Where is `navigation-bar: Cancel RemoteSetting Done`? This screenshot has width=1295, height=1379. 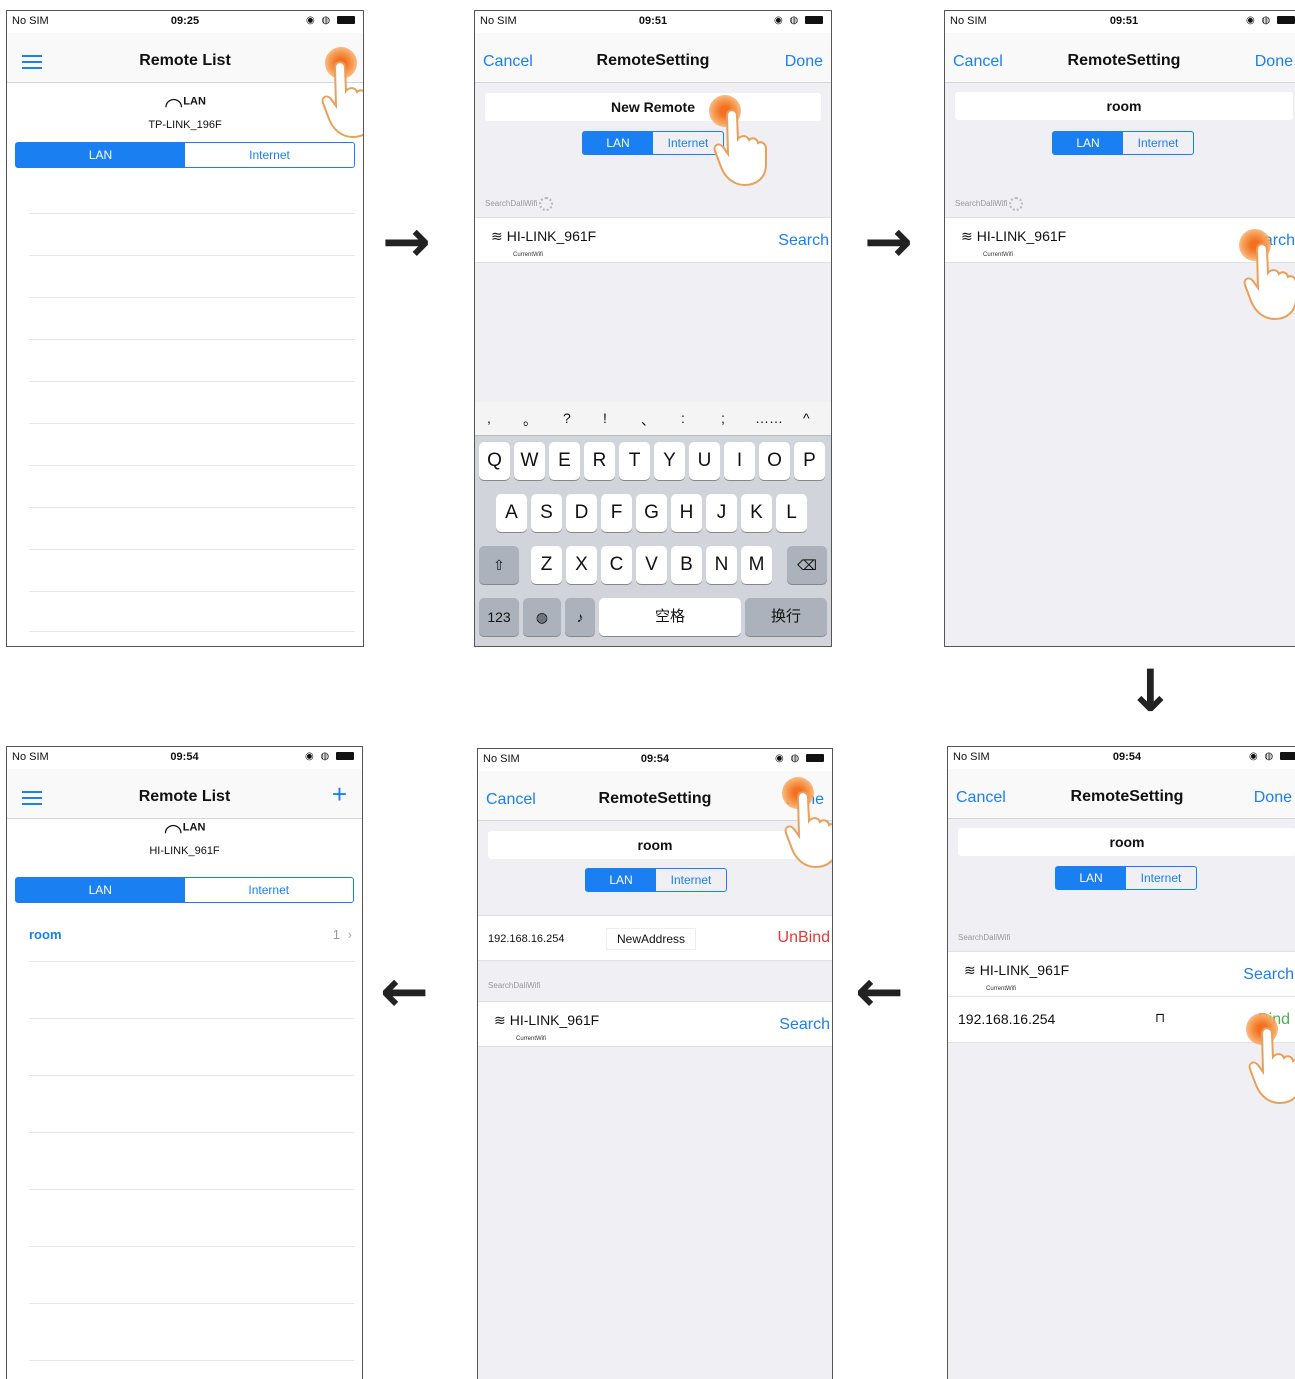
navigation-bar: Cancel RemoteSetting Done is located at coordinates (1121, 794).